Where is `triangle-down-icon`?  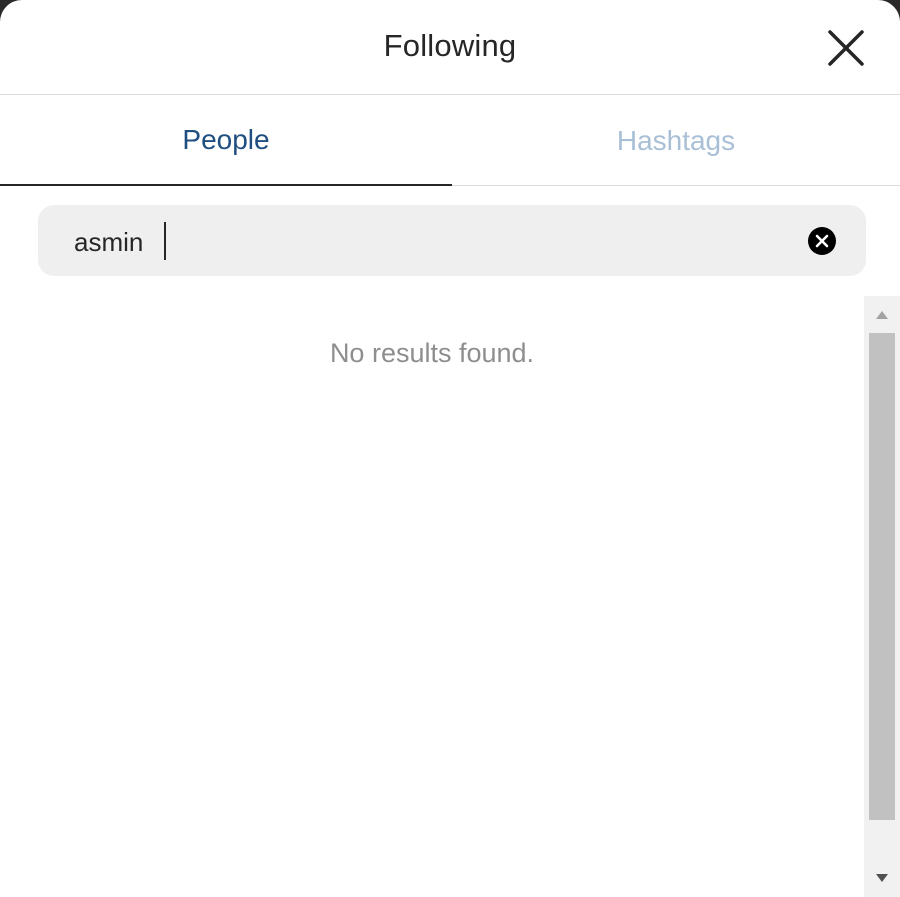
triangle-down-icon is located at coordinates (882, 878).